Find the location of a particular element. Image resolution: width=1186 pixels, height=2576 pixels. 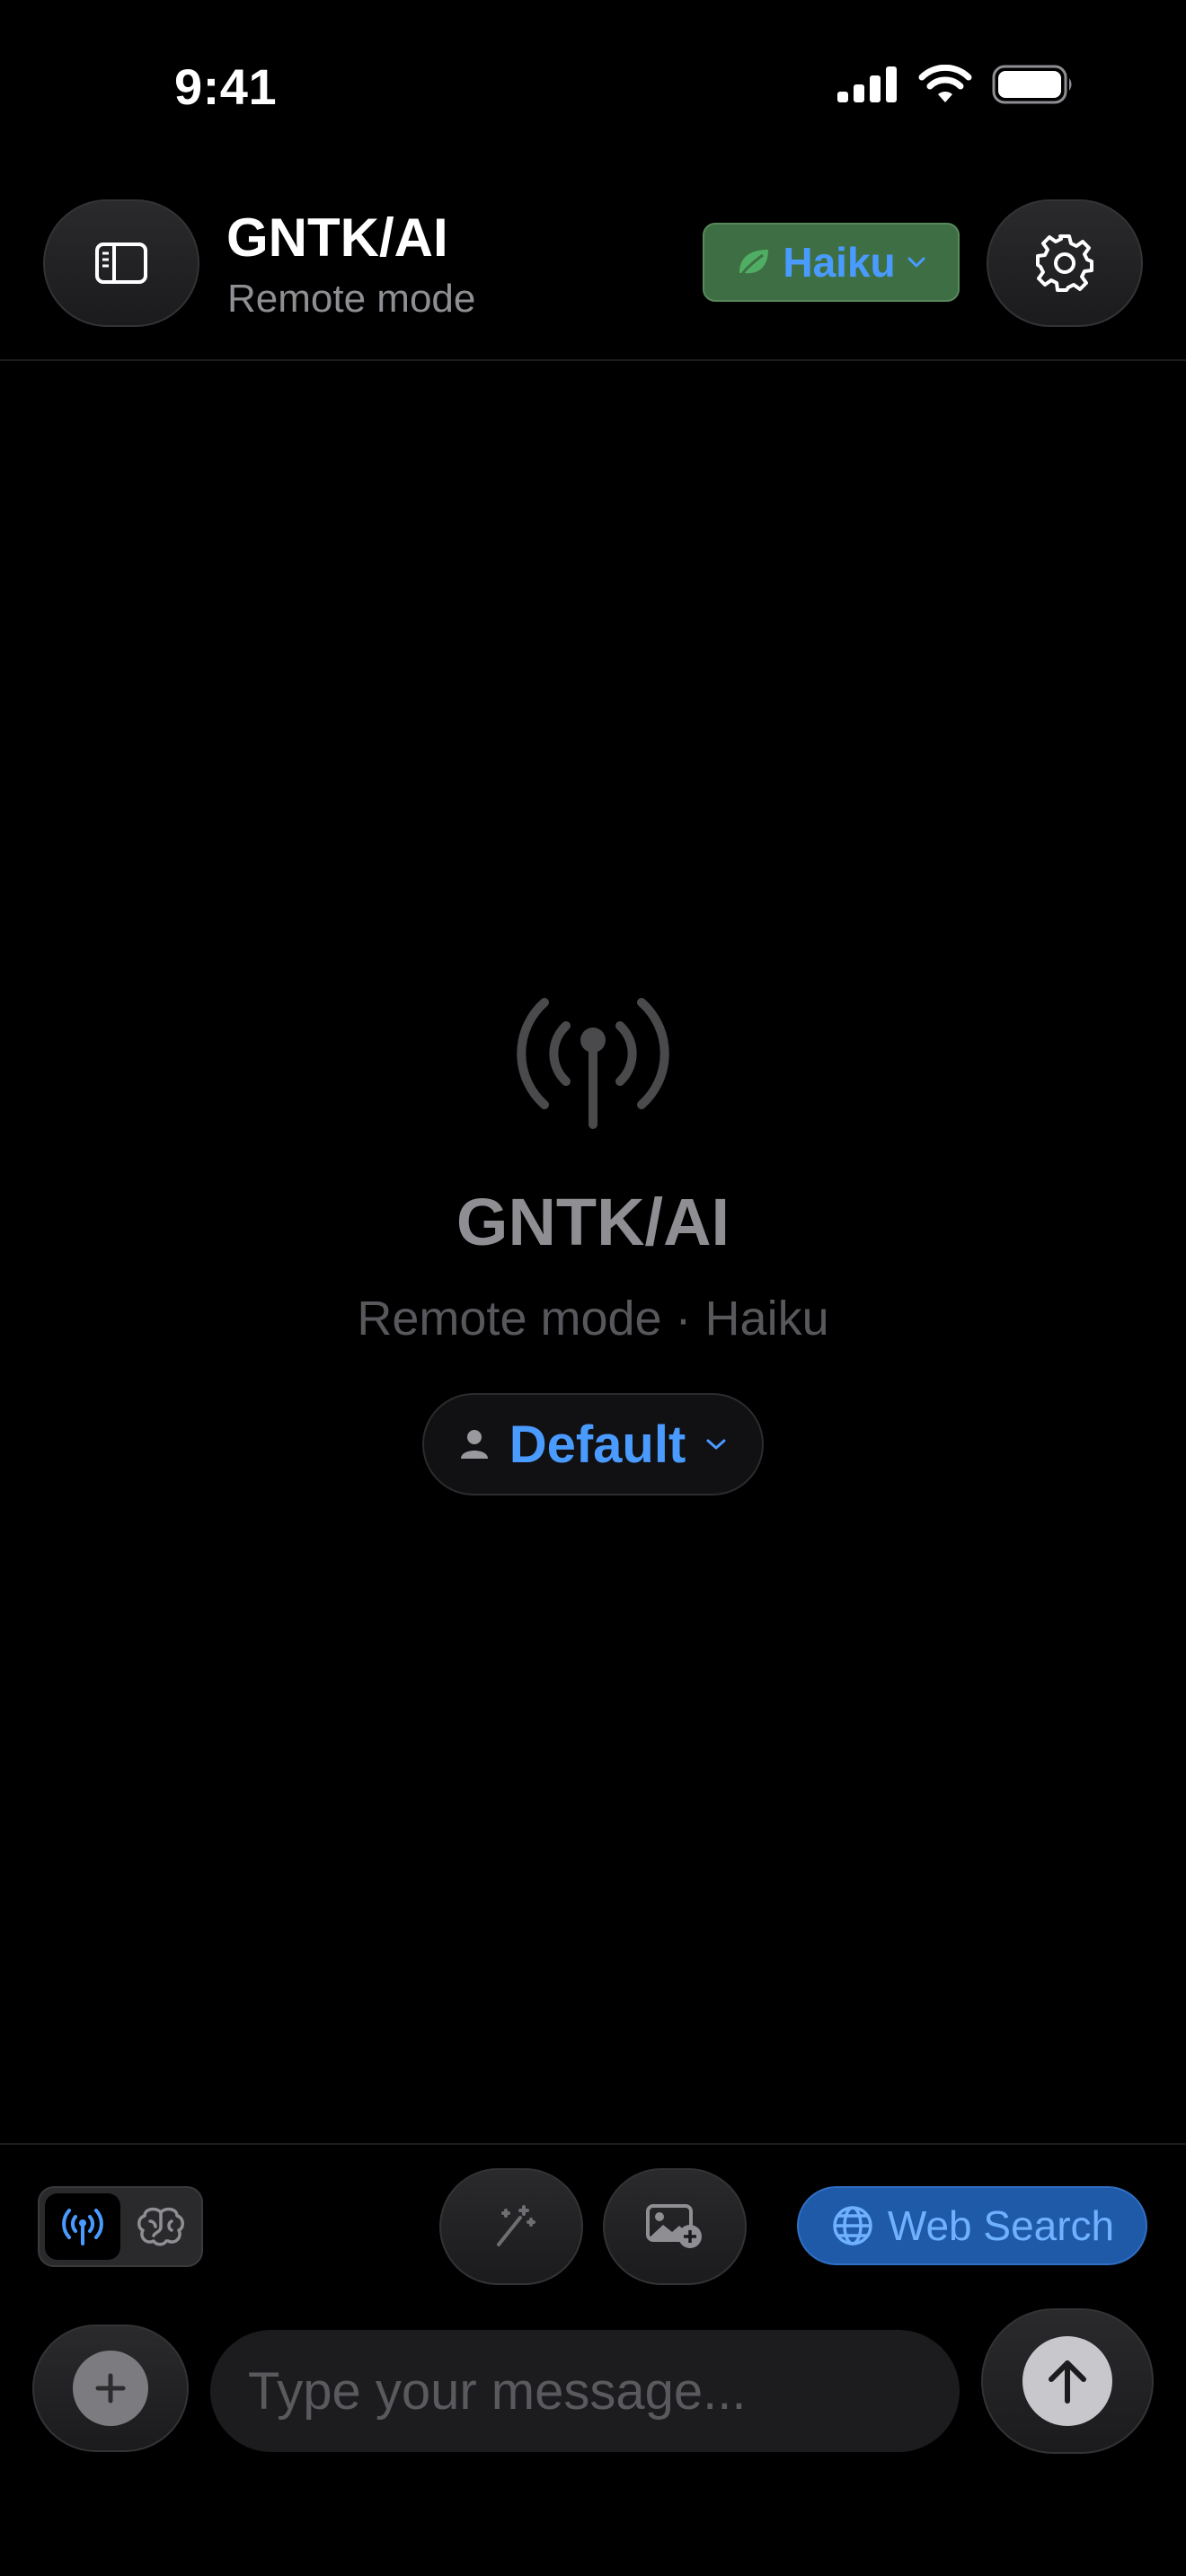

globe-icon is located at coordinates (852, 2225).